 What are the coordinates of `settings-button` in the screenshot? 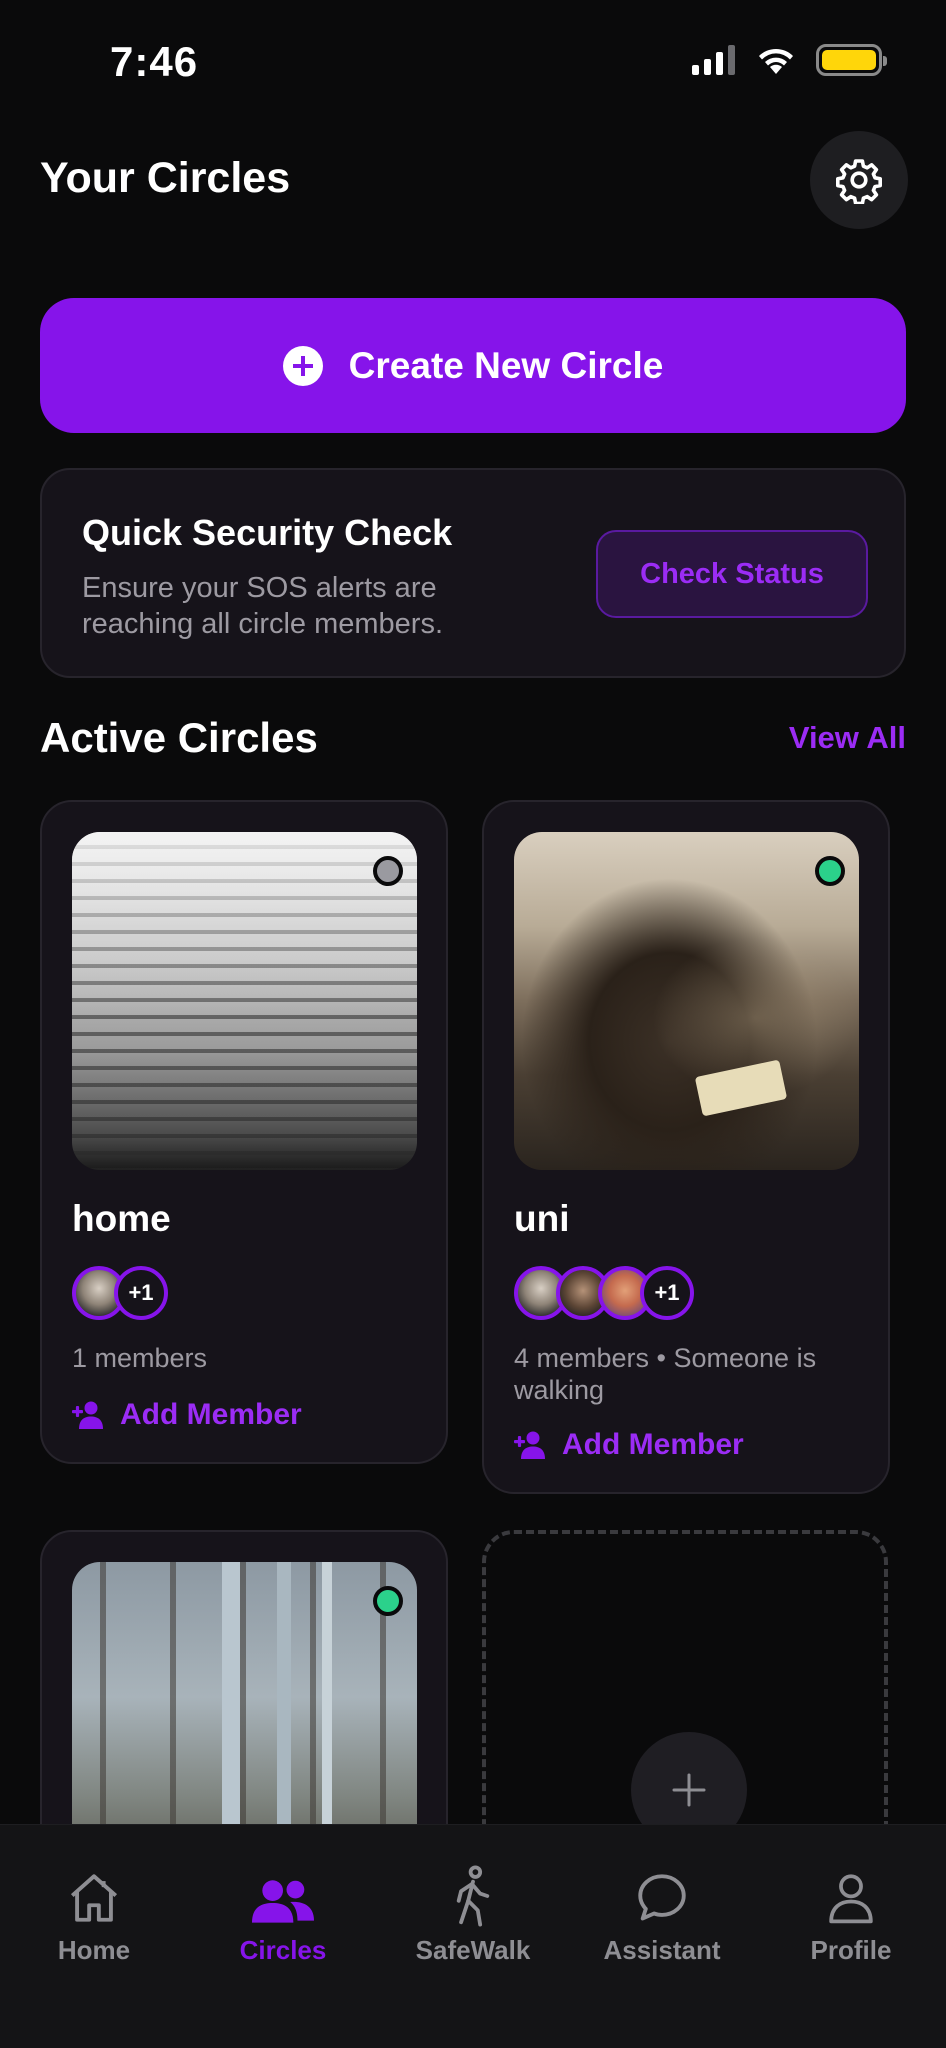 It's located at (859, 180).